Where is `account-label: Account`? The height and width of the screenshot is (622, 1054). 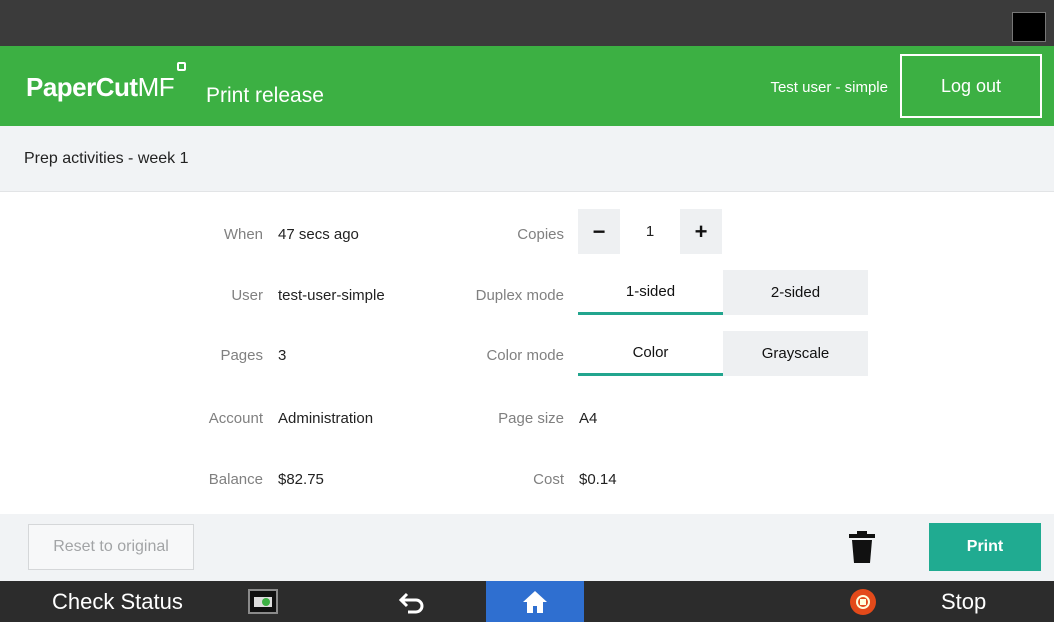 account-label: Account is located at coordinates (235, 418).